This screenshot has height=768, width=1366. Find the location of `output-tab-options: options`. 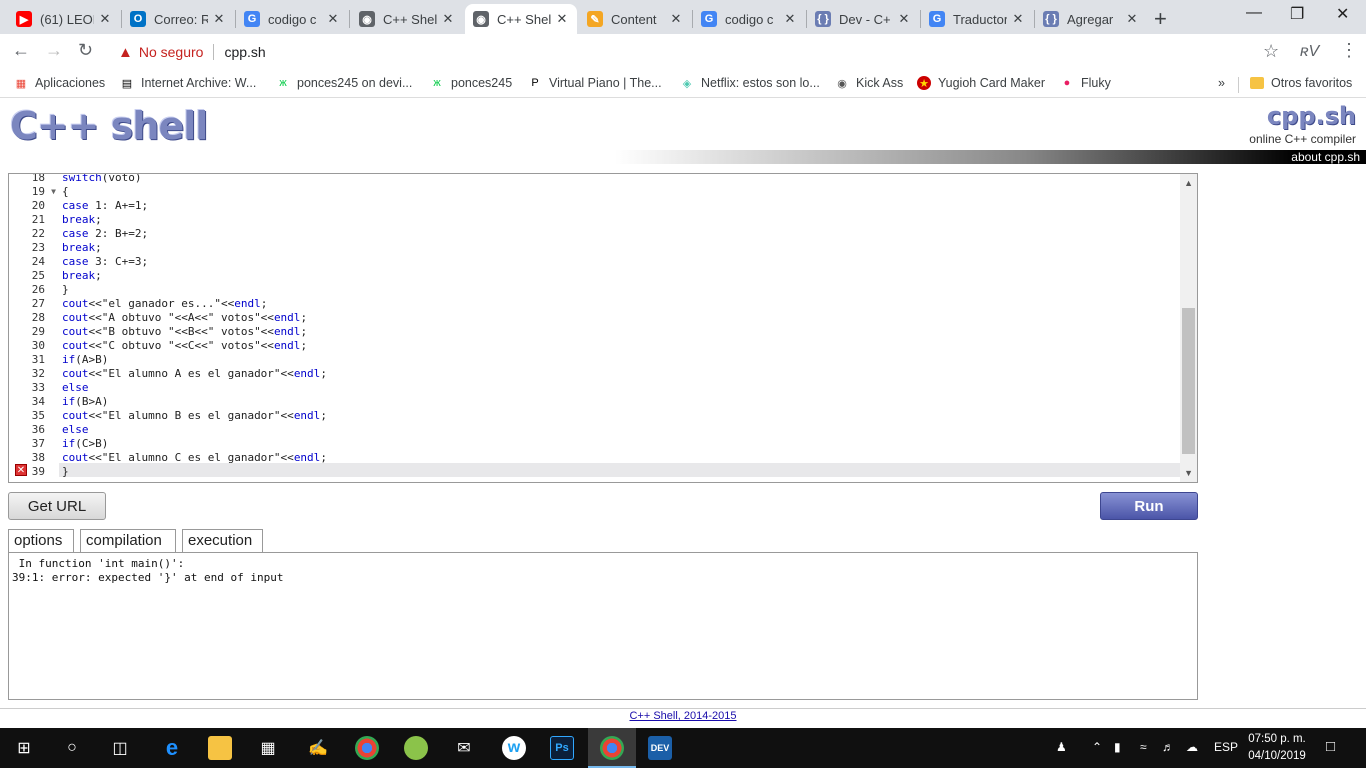

output-tab-options: options is located at coordinates (41, 541).